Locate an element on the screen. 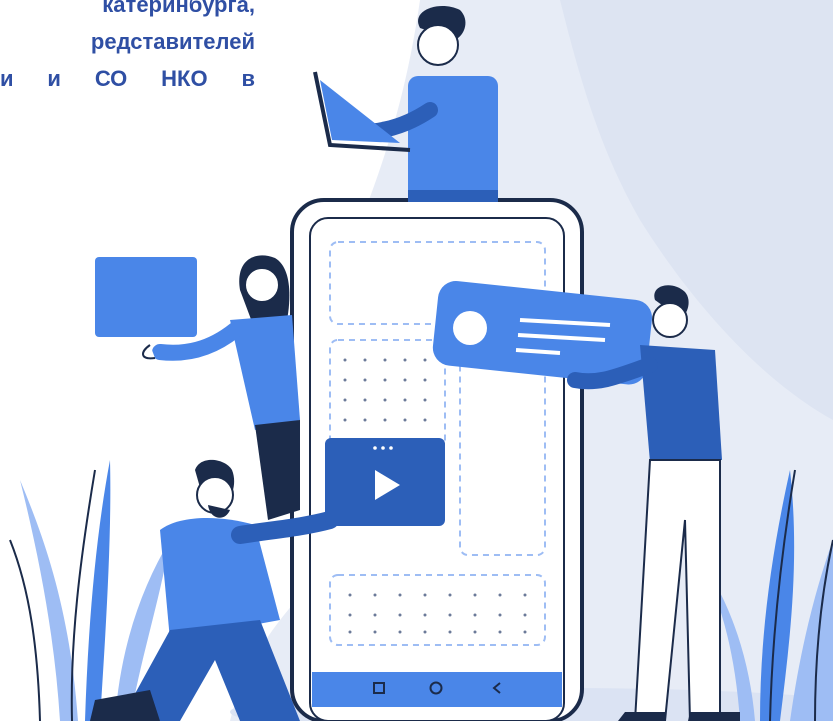 The height and width of the screenshot is (721, 833). floating-card-square is located at coordinates (146, 297).